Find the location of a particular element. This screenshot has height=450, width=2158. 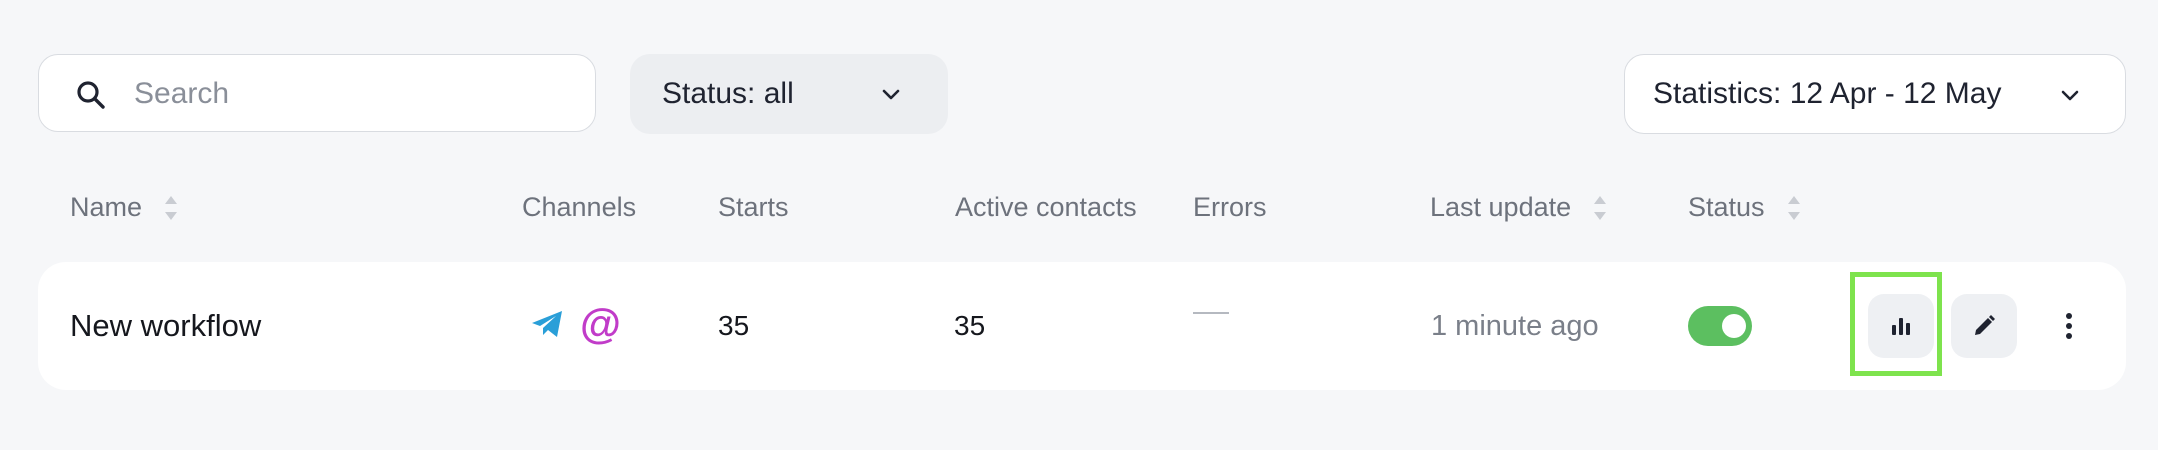

column-header-name: Name is located at coordinates (125, 207).